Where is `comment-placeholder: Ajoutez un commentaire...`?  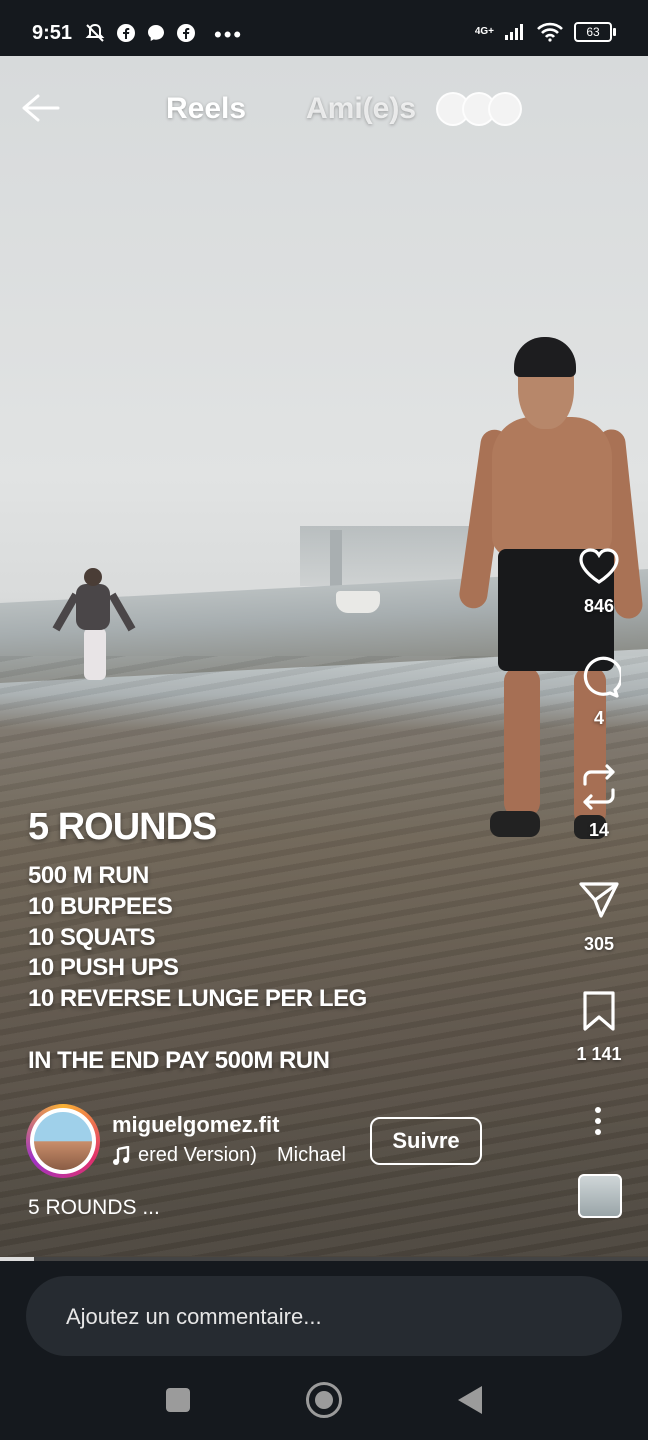
comment-placeholder: Ajoutez un commentaire... is located at coordinates (194, 1316).